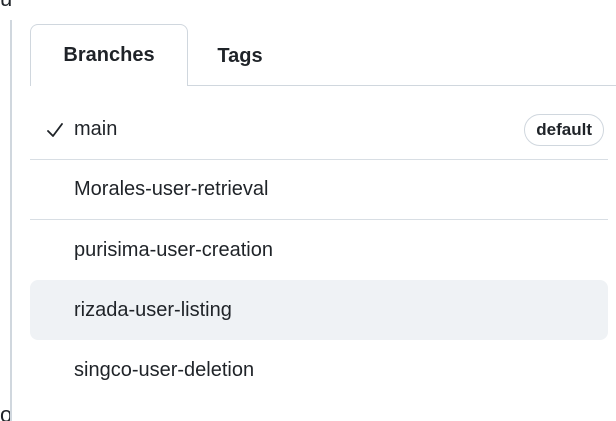 This screenshot has width=616, height=421. I want to click on default-badge: default, so click(564, 129).